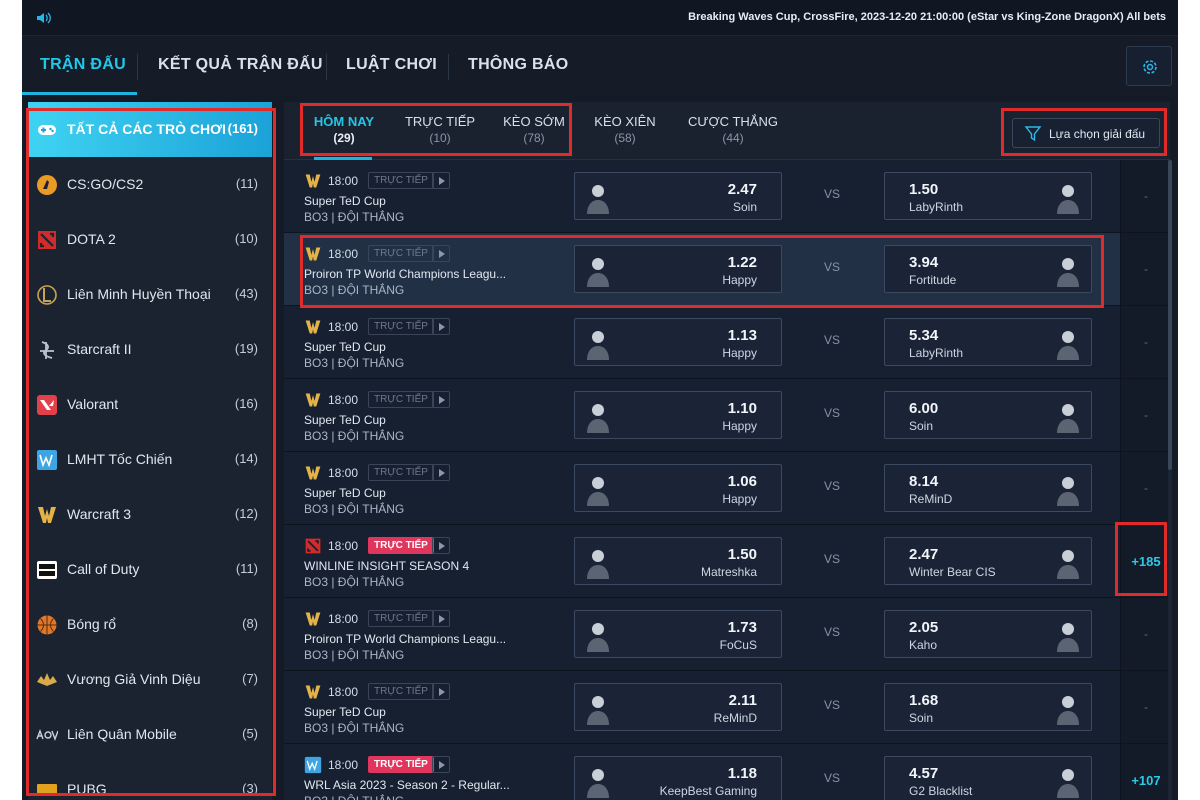 The image size is (1200, 800). What do you see at coordinates (150, 781) in the screenshot?
I see `sidebar-item-pubg: PUBG (3)` at bounding box center [150, 781].